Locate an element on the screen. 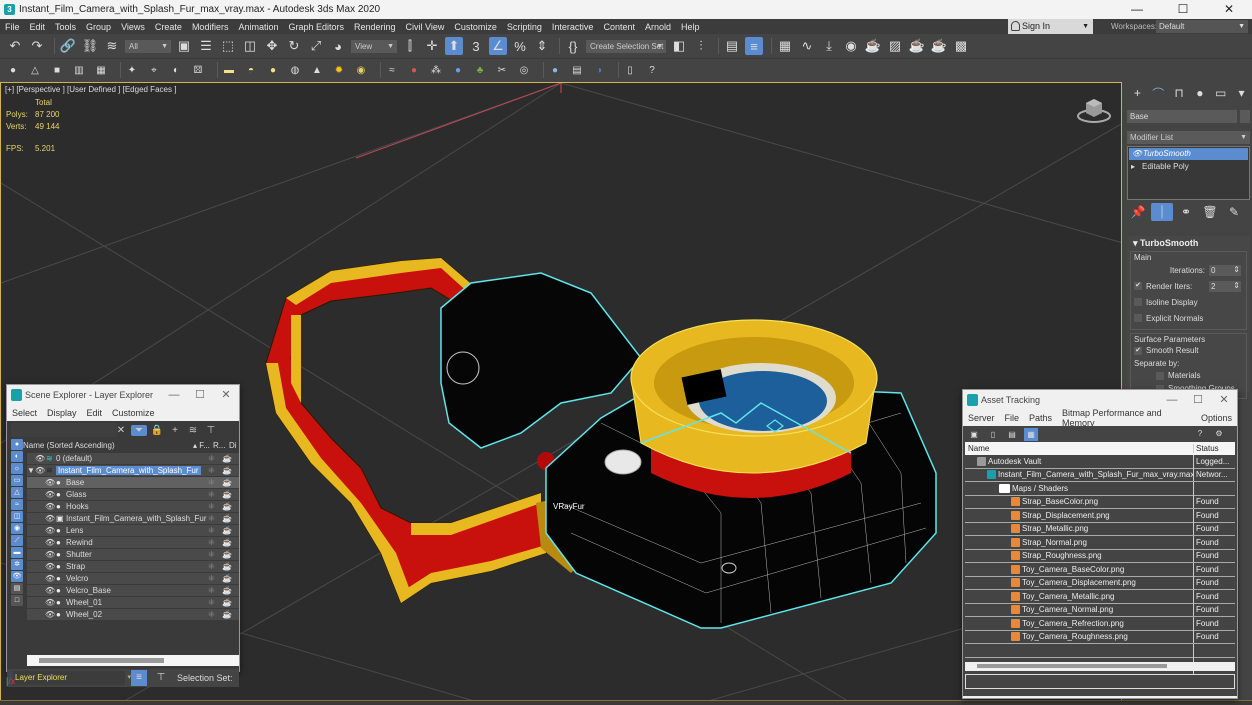 The height and width of the screenshot is (705, 1252). vray-sphere-light-icon: ● is located at coordinates (273, 70).